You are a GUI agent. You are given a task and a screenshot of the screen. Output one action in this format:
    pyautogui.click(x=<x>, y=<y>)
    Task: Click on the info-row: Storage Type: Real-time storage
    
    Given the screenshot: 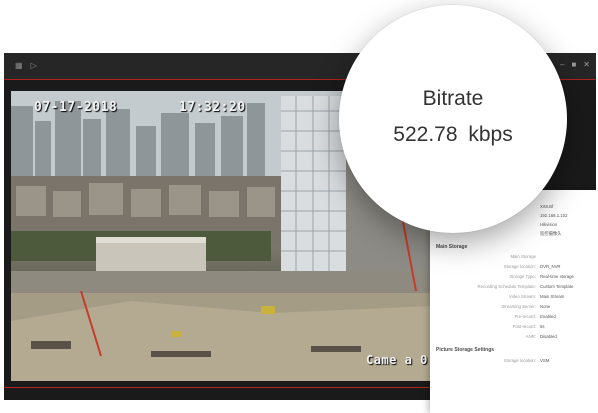 What is the action you would take?
    pyautogui.click(x=541, y=276)
    